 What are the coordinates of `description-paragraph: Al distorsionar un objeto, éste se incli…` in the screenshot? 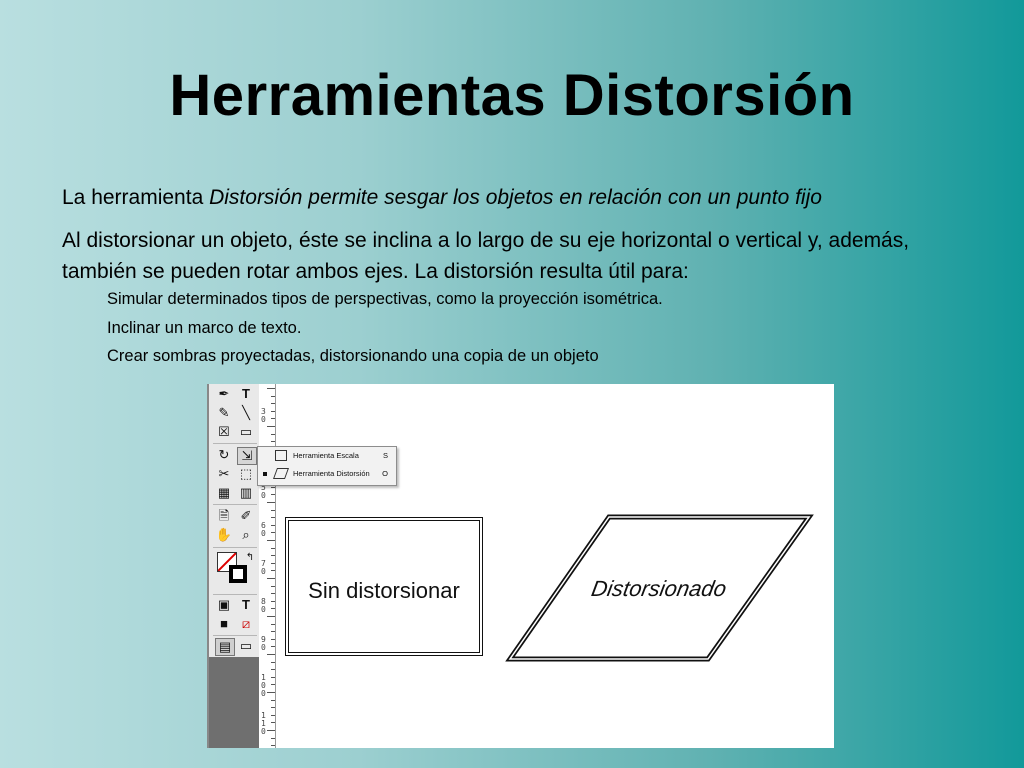 It's located at (486, 256).